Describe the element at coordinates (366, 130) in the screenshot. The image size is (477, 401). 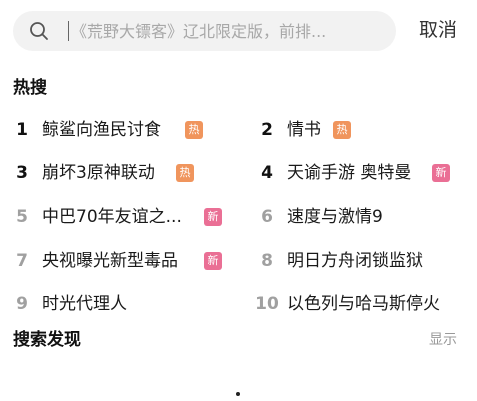
I see `hot-search-item: 2 情书 热` at that location.